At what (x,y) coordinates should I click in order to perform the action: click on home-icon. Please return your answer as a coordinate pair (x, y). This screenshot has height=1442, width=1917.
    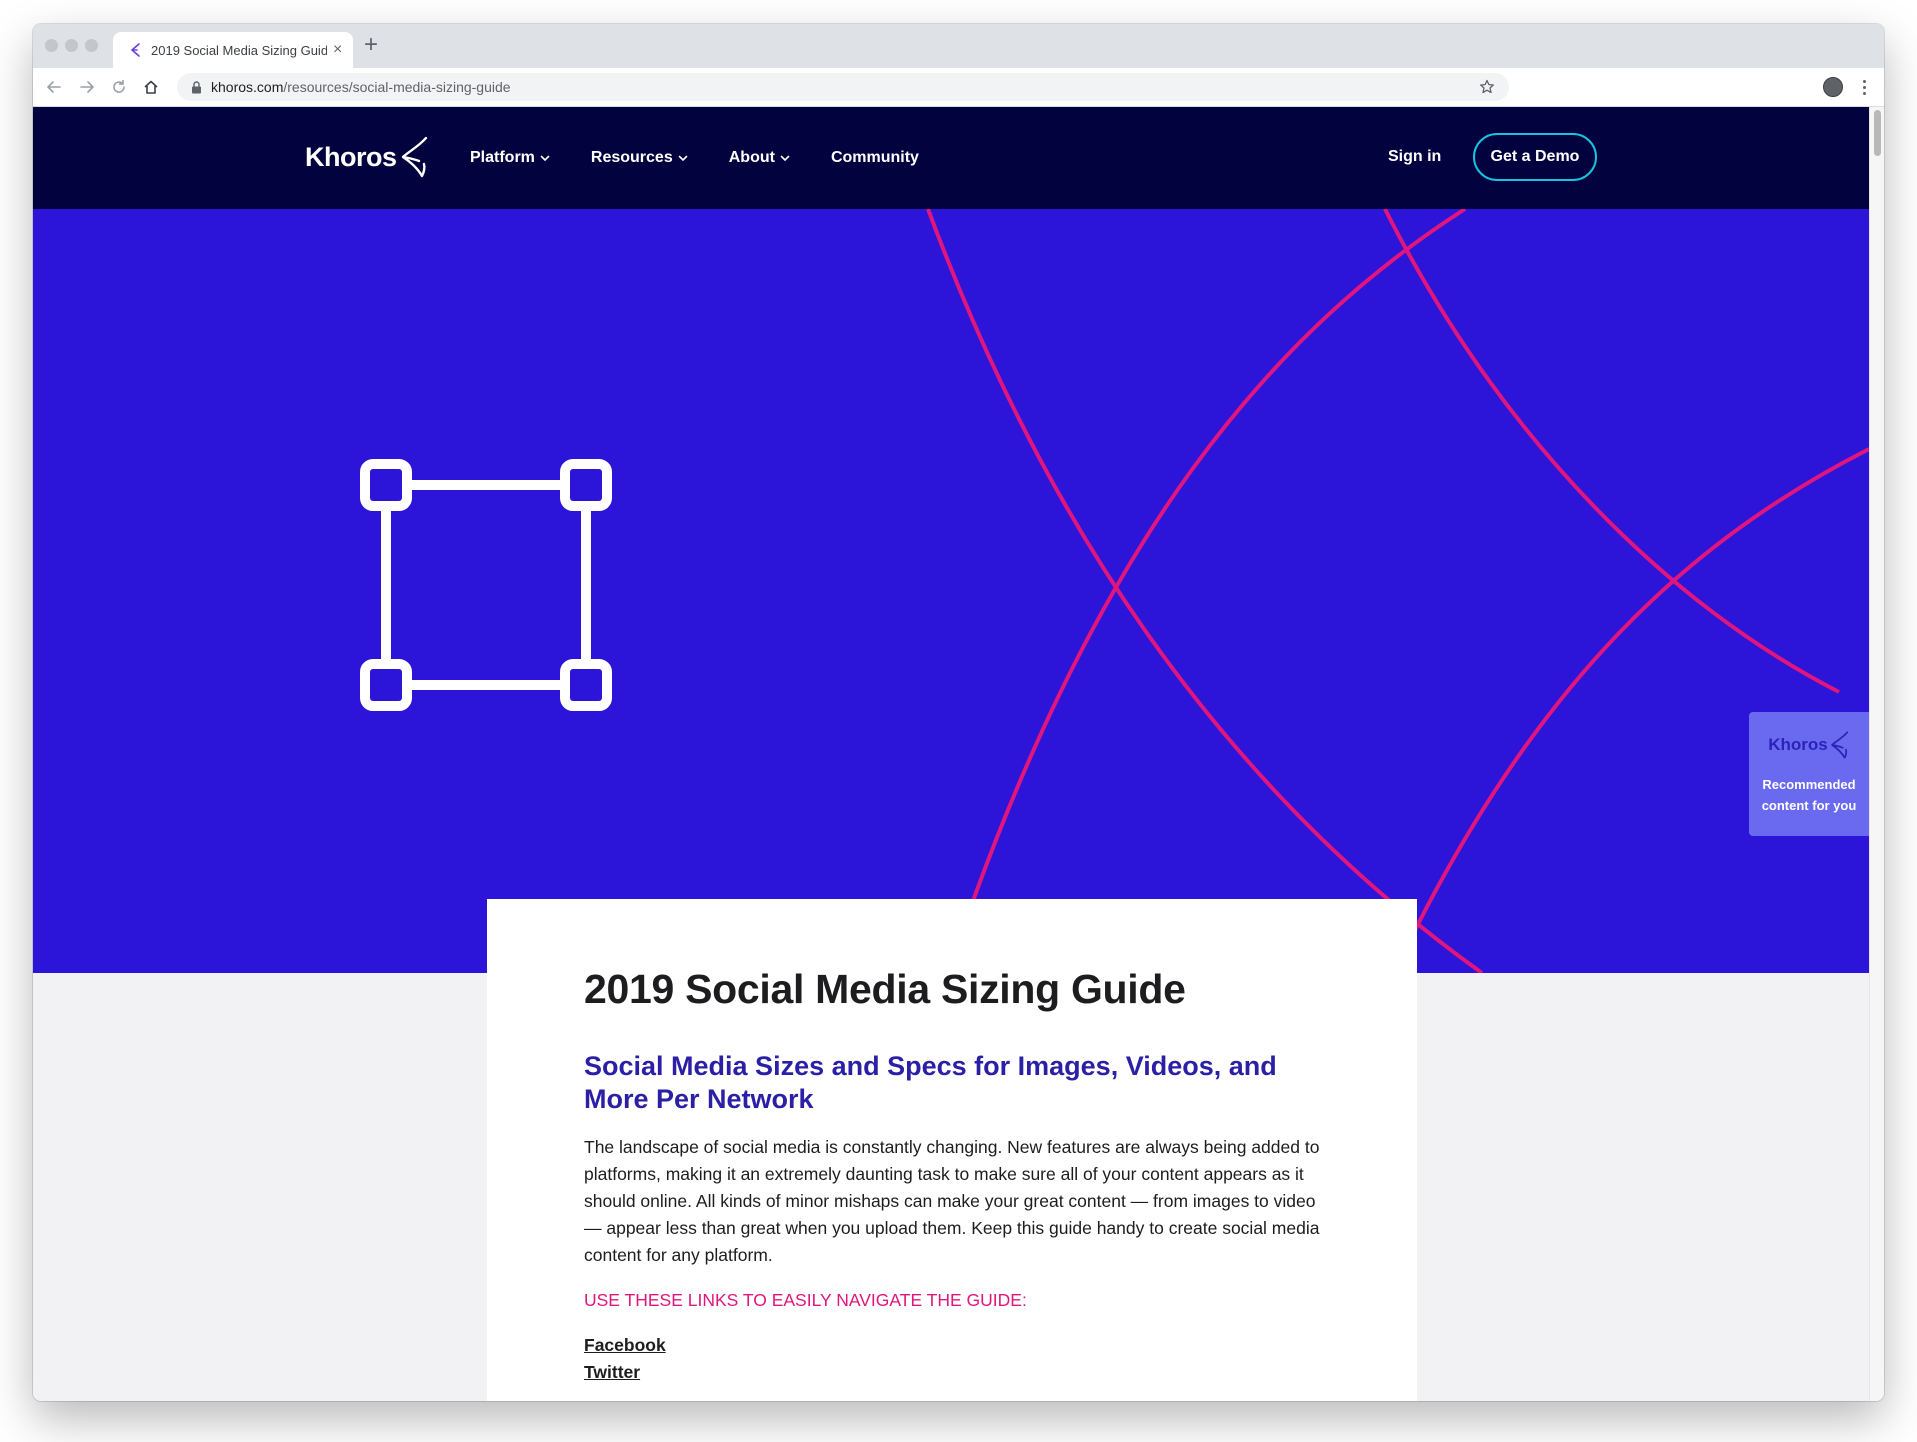
    Looking at the image, I should click on (151, 87).